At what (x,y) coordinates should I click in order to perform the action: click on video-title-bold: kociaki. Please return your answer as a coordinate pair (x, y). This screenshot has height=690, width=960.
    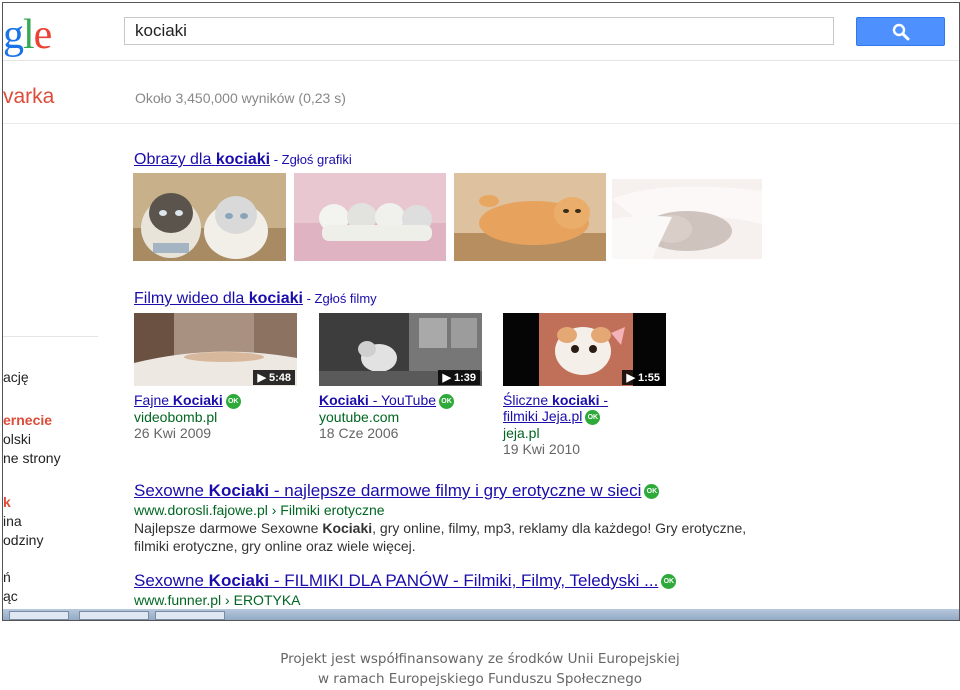
    Looking at the image, I should click on (576, 400).